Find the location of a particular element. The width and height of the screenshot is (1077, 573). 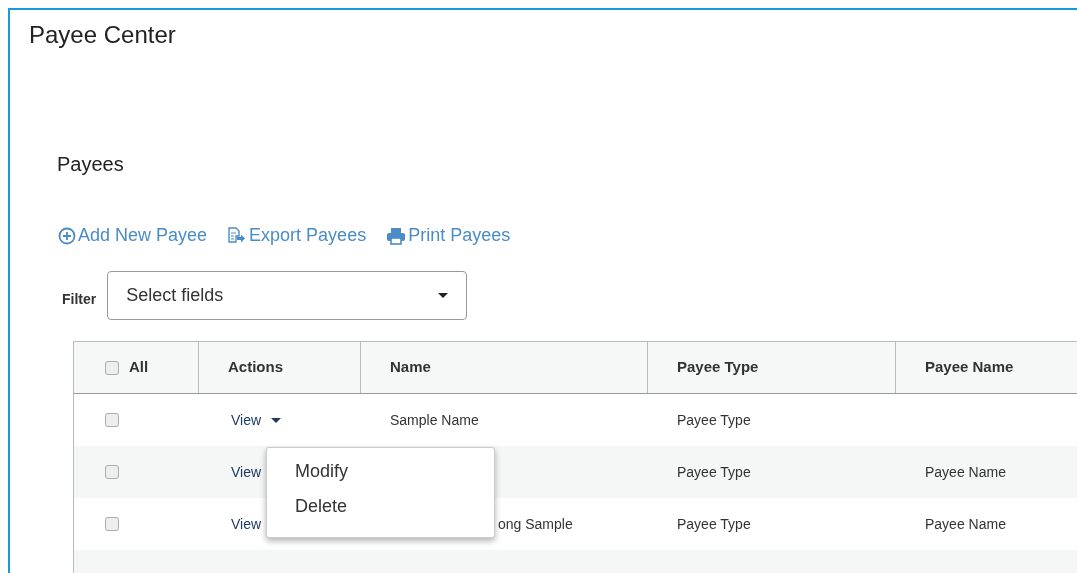

menu-item: Delete is located at coordinates (321, 506).